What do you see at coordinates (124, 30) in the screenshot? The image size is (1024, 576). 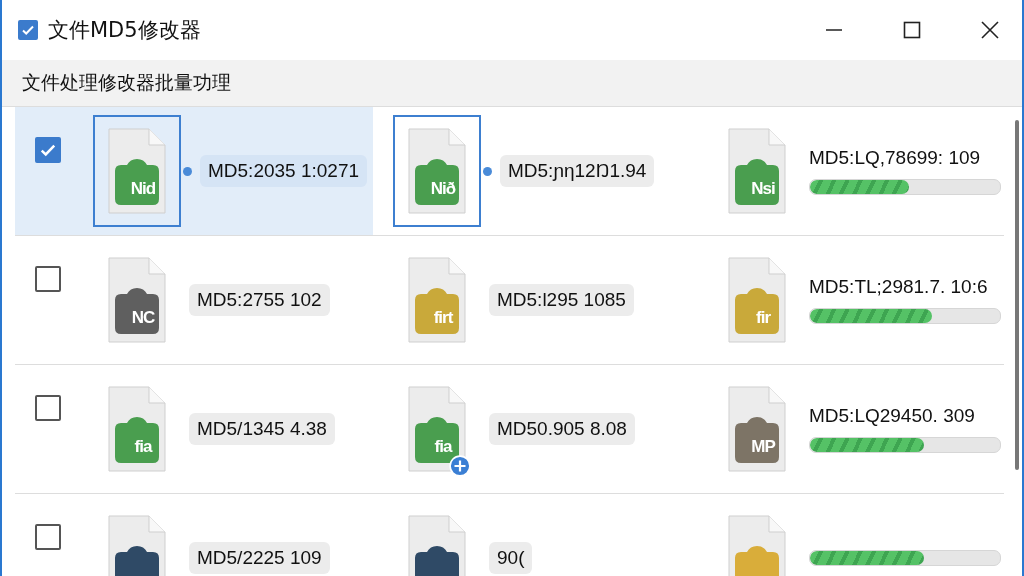 I see `window-title: 文件MD5修改器` at bounding box center [124, 30].